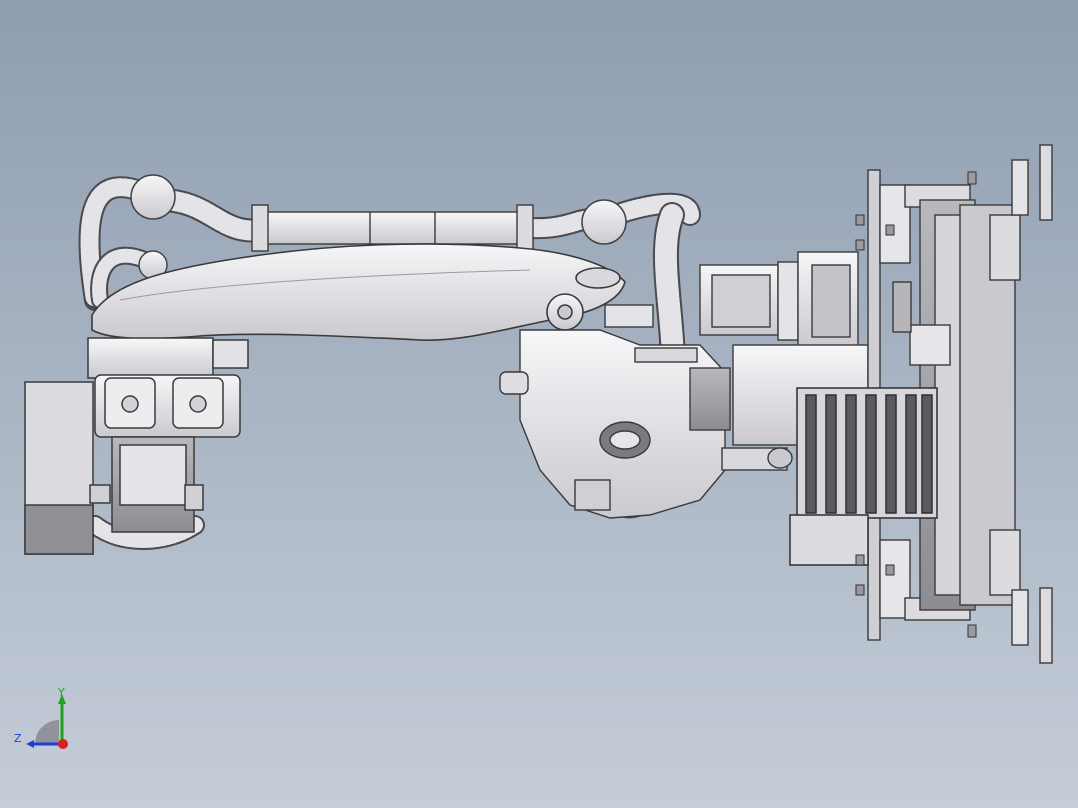 This screenshot has width=1078, height=808. Describe the element at coordinates (30, 744) in the screenshot. I see `z-axis-arrowhead` at that location.